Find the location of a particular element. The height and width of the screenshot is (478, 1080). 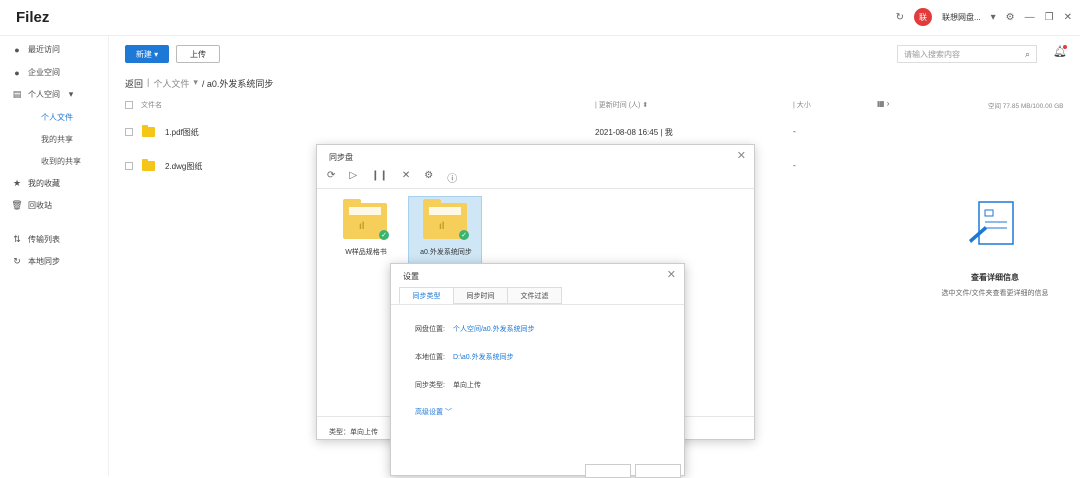

sidebar-subitem-received-shares: 收到的共享 is located at coordinates (61, 161).